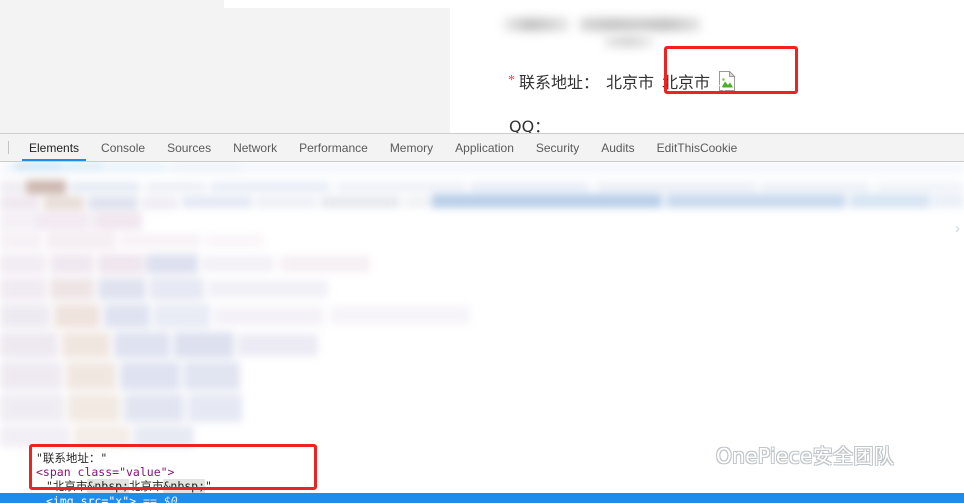 Image resolution: width=964 pixels, height=503 pixels. Describe the element at coordinates (72, 458) in the screenshot. I see `dom-text-node-label: "联系地址："` at that location.